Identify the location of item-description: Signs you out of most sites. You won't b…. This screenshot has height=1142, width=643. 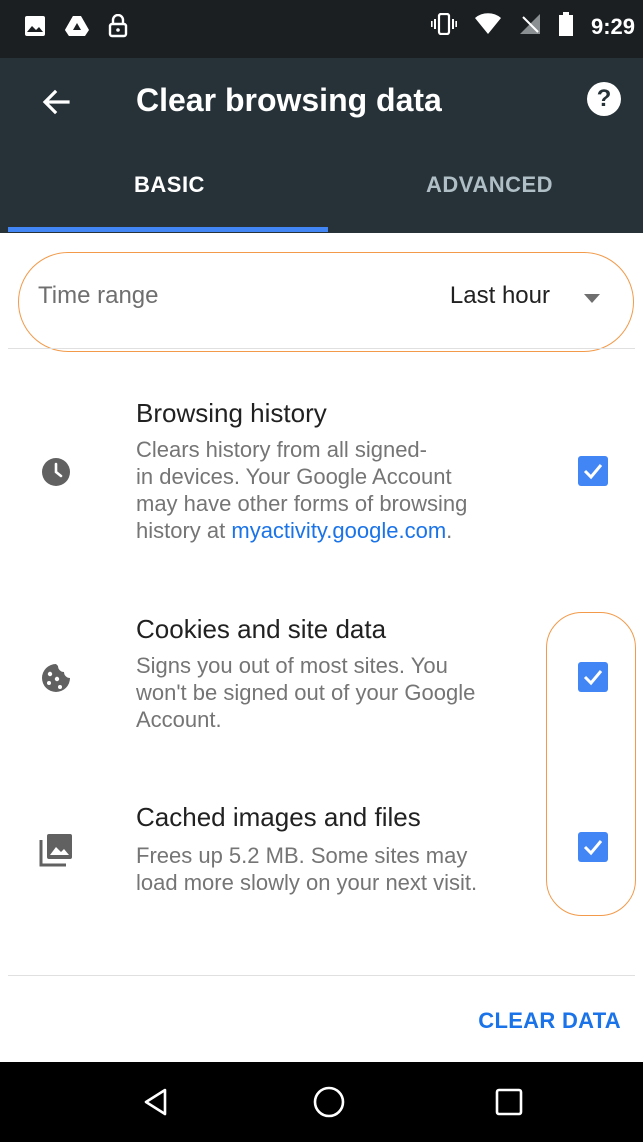
(306, 692).